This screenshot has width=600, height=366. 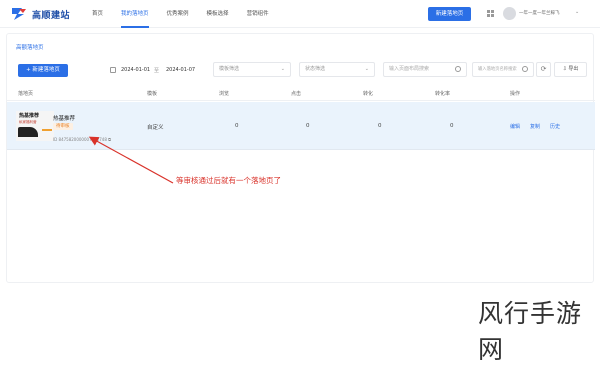 I want to click on annotation-text: 等审核通过后就有一个落地页了, so click(x=228, y=180).